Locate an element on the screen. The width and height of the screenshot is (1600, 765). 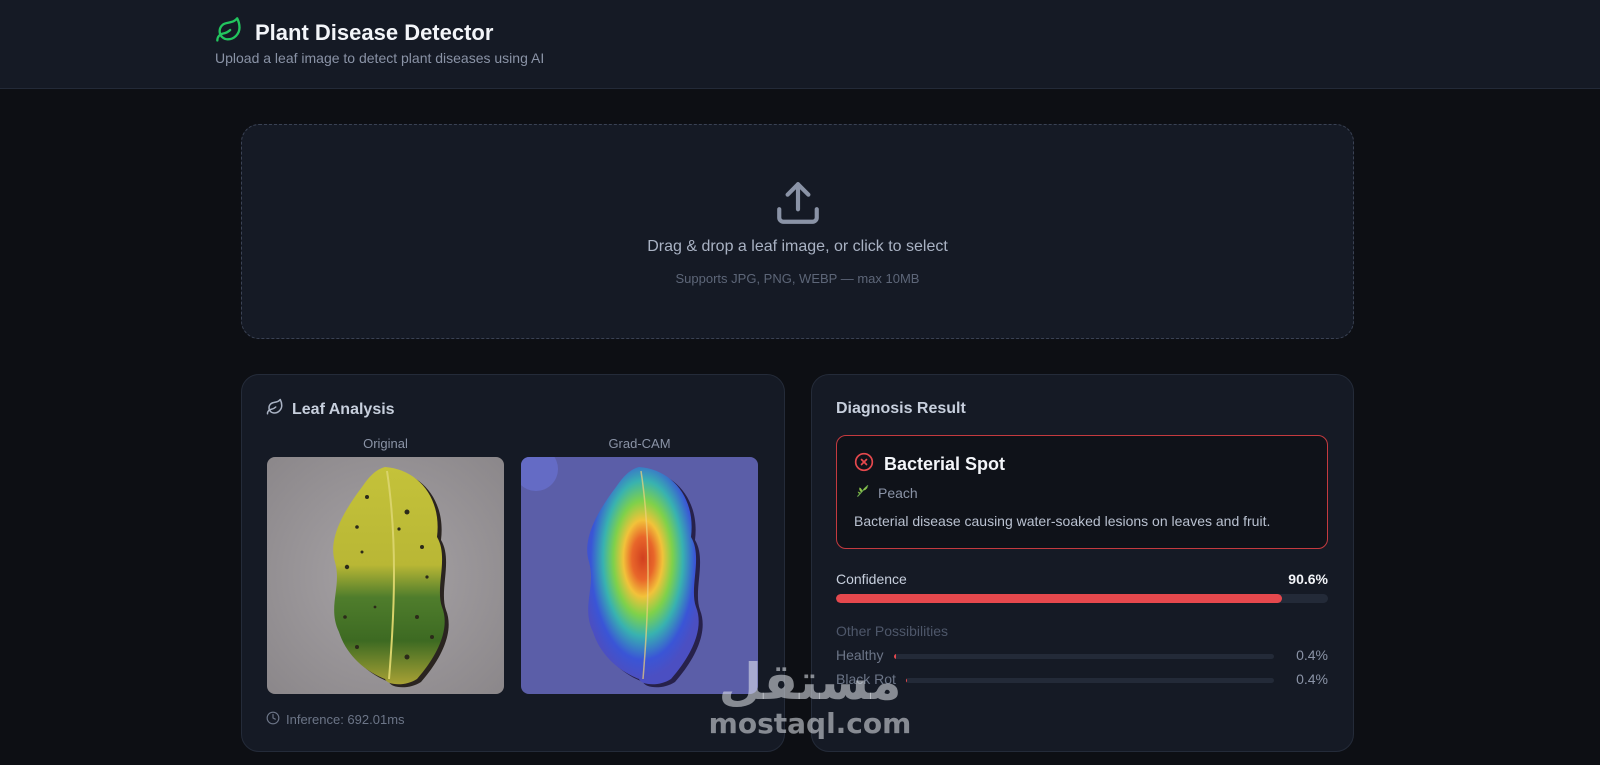
herb-icon is located at coordinates (863, 492).